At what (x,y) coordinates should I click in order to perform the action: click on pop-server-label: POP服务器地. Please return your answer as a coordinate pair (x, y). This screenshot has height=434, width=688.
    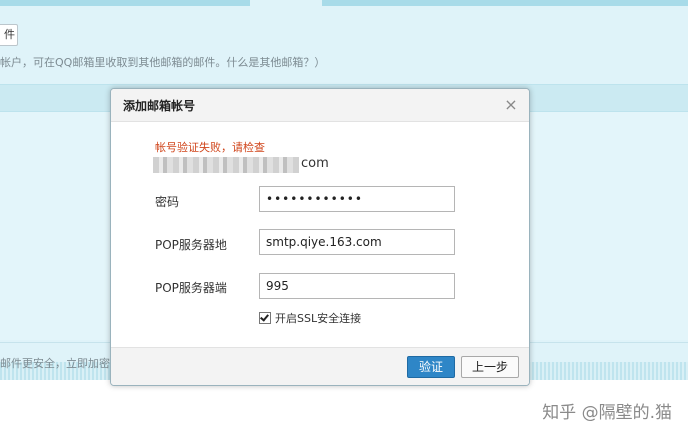
    Looking at the image, I should click on (191, 245).